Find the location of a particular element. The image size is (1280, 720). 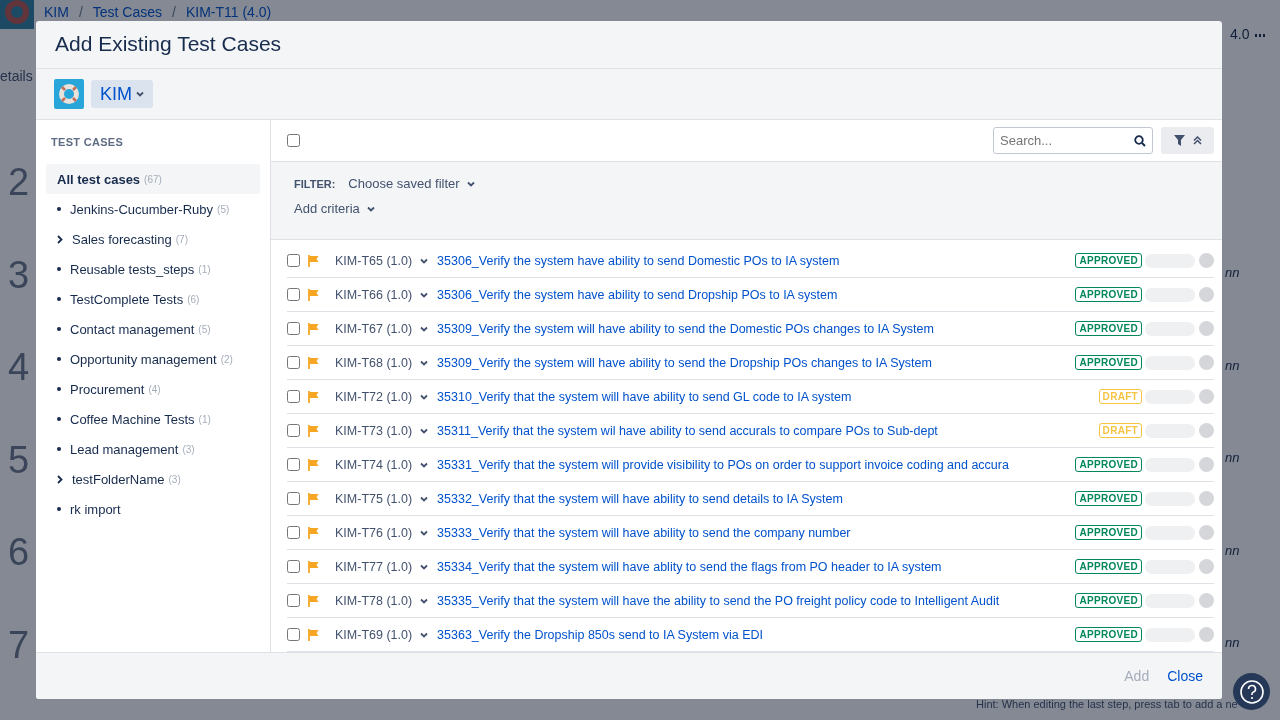

test-case-link: 35333_Verify that the system will have ability to send the company number is located at coordinates (754, 532).